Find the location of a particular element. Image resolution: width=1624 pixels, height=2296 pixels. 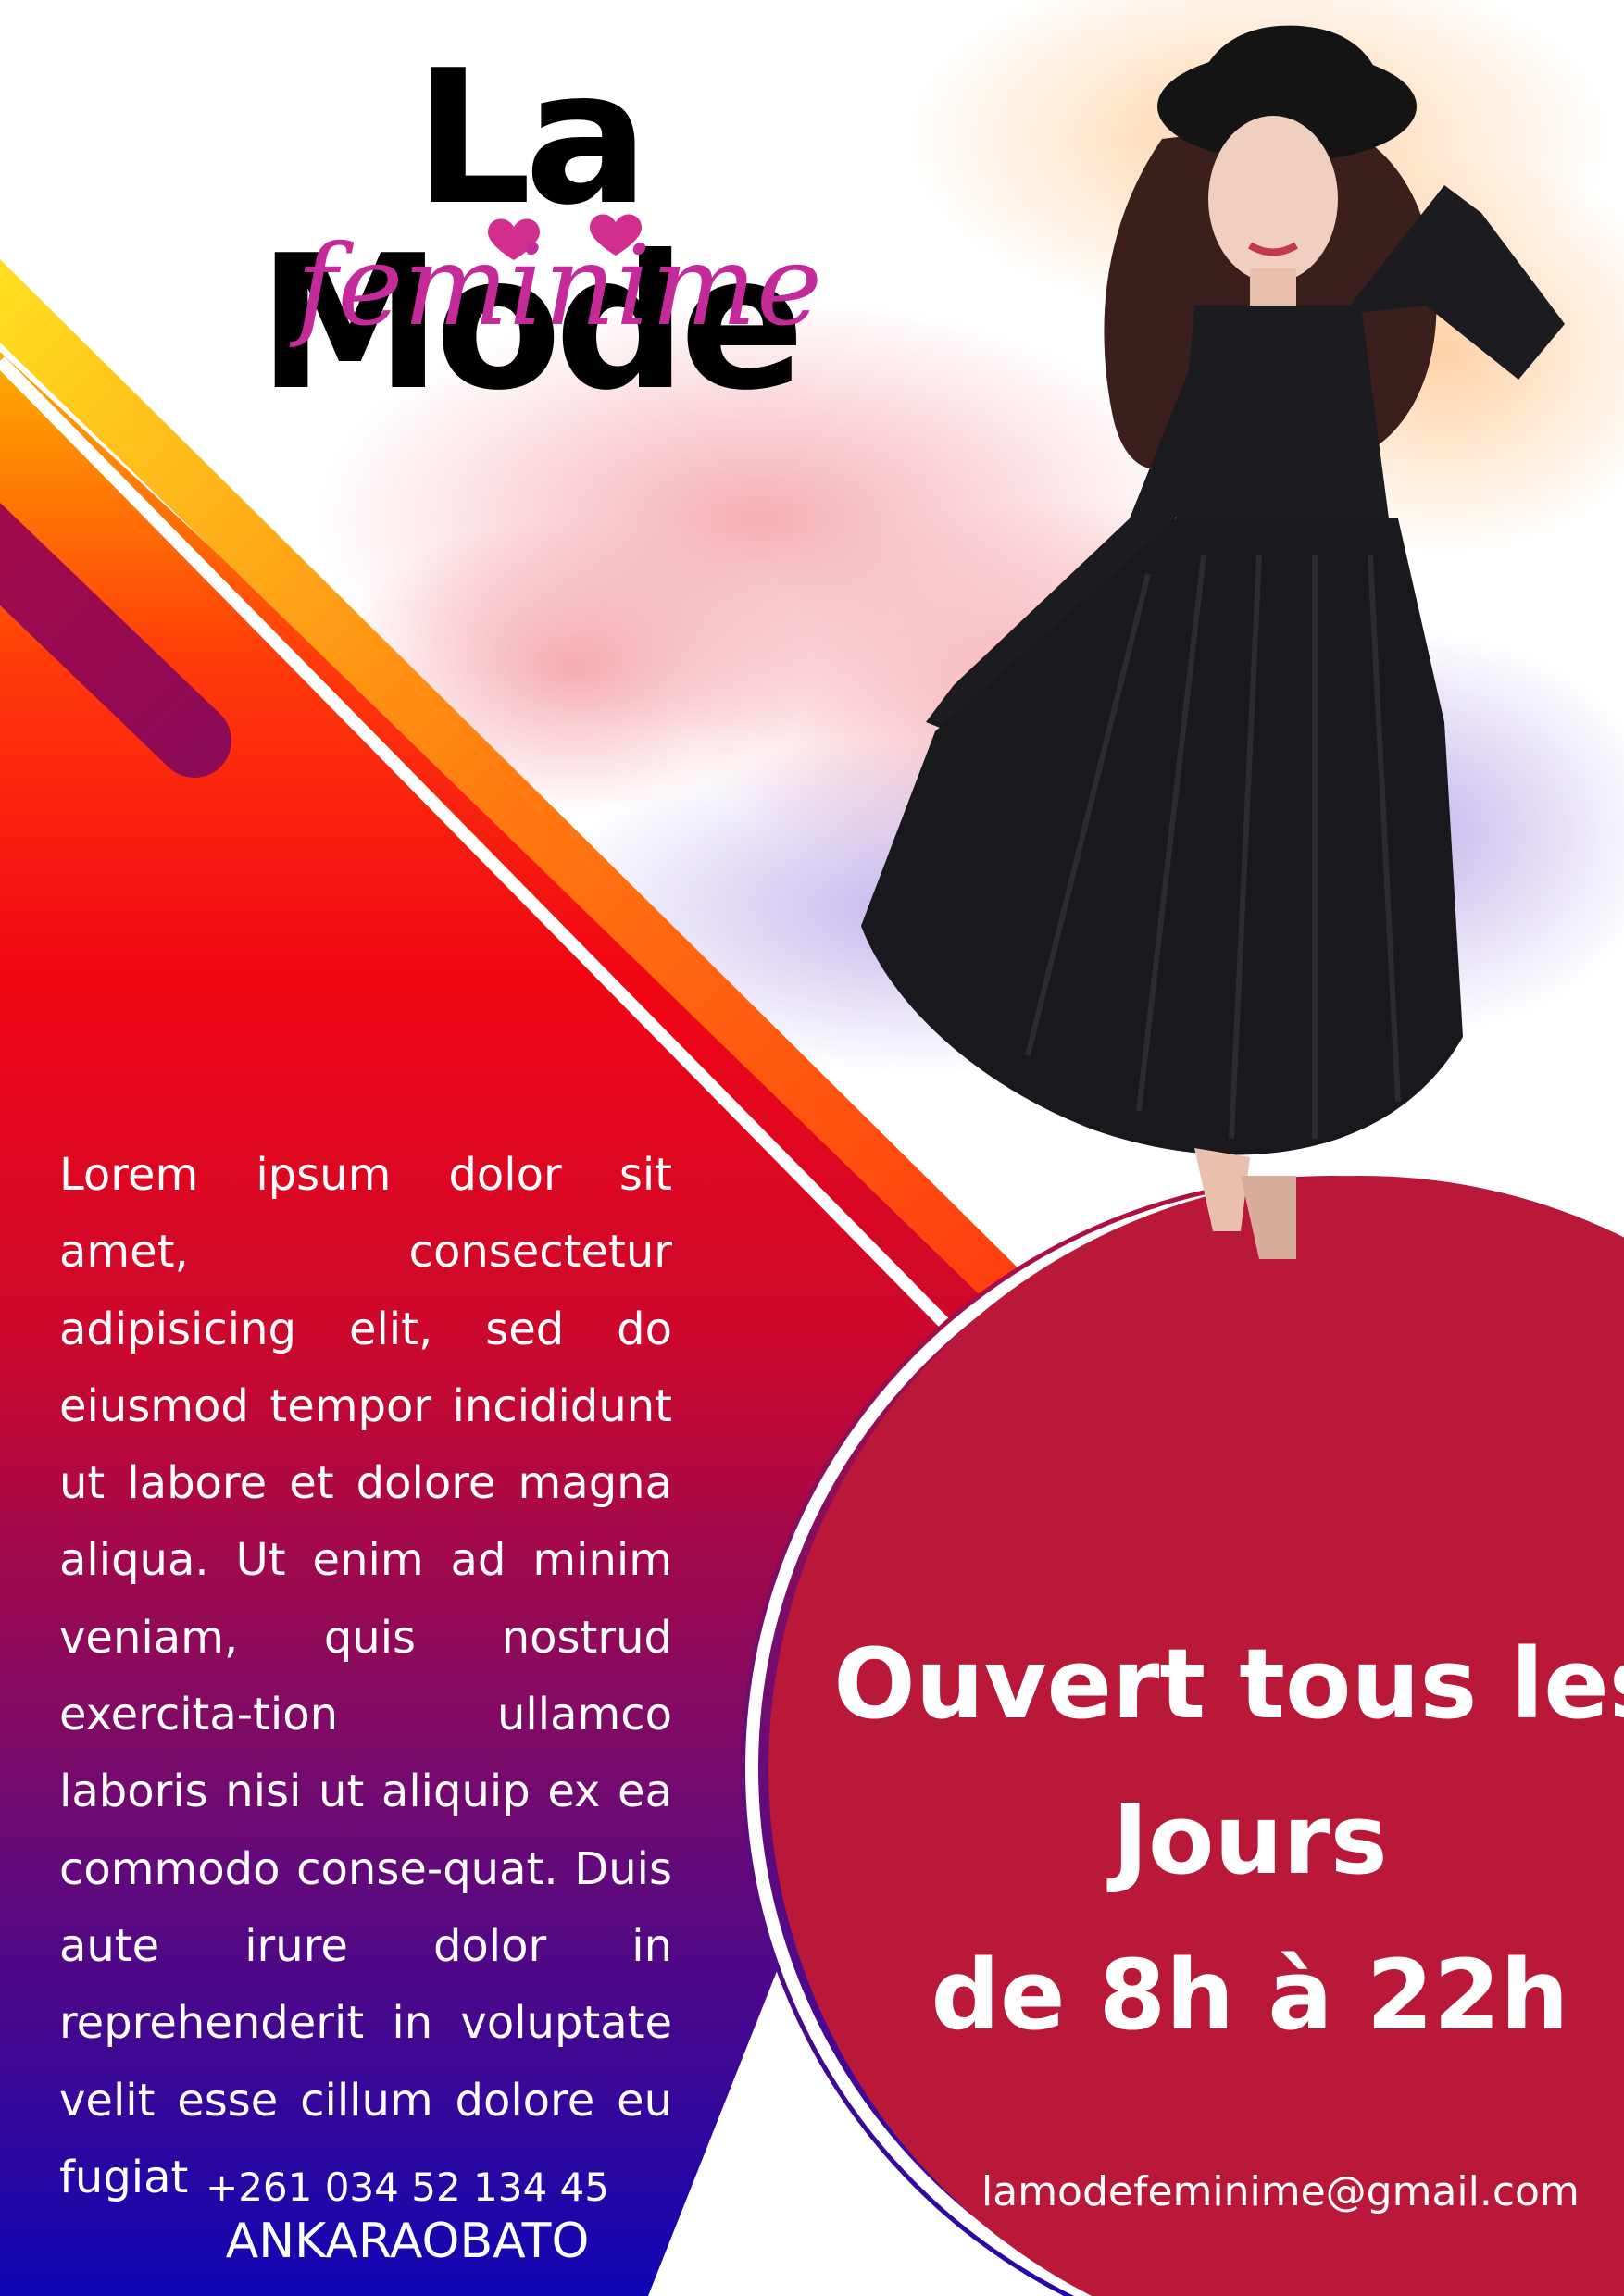

email-address: lamodefeminime@gmail.com is located at coordinates (1280, 2191).